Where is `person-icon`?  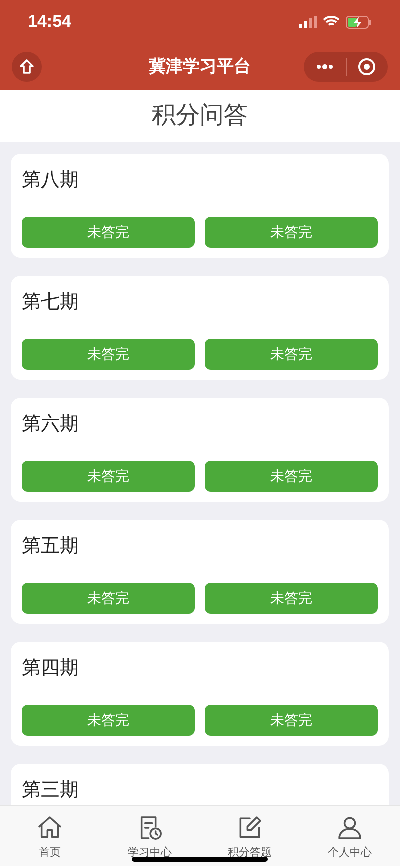 person-icon is located at coordinates (350, 828).